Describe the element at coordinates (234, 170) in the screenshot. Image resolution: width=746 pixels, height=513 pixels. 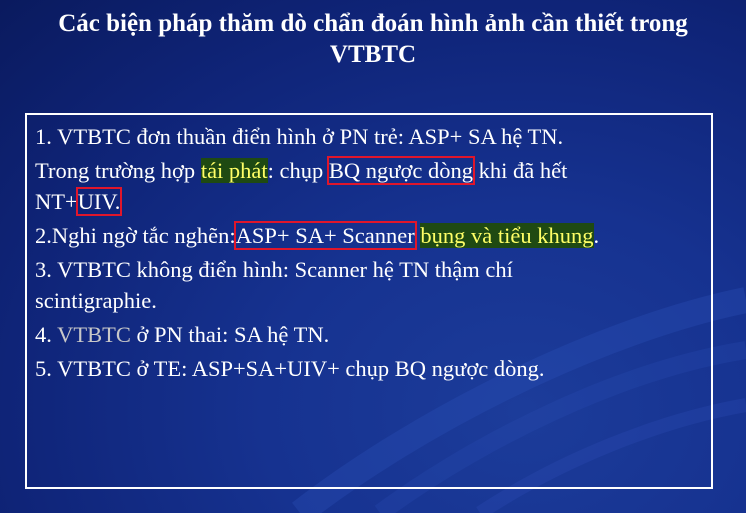
I see `highlight-recurrence: tái phát` at that location.